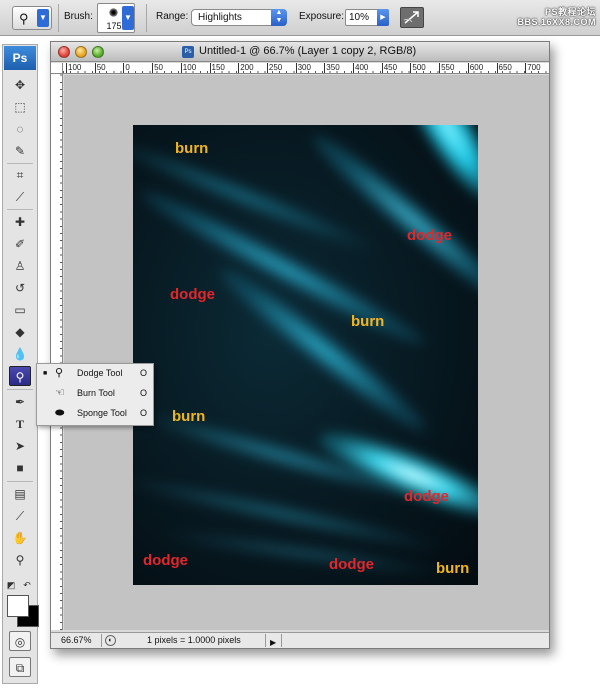 This screenshot has height=698, width=600. What do you see at coordinates (220, 17) in the screenshot?
I see `range-value: Highlights` at bounding box center [220, 17].